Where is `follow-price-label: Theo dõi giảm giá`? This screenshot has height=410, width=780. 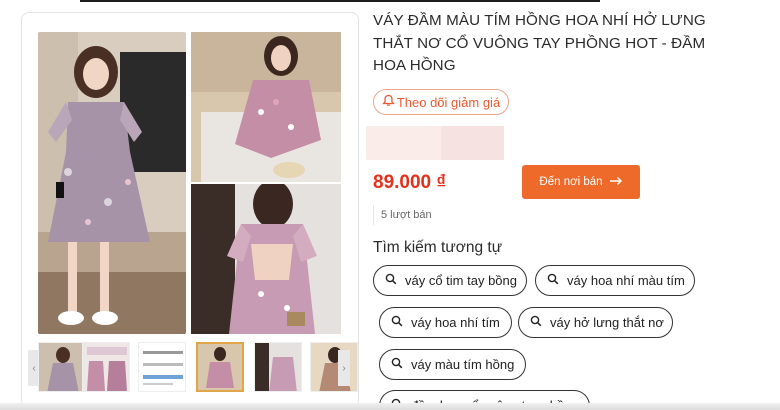 follow-price-label: Theo dõi giảm giá is located at coordinates (448, 102).